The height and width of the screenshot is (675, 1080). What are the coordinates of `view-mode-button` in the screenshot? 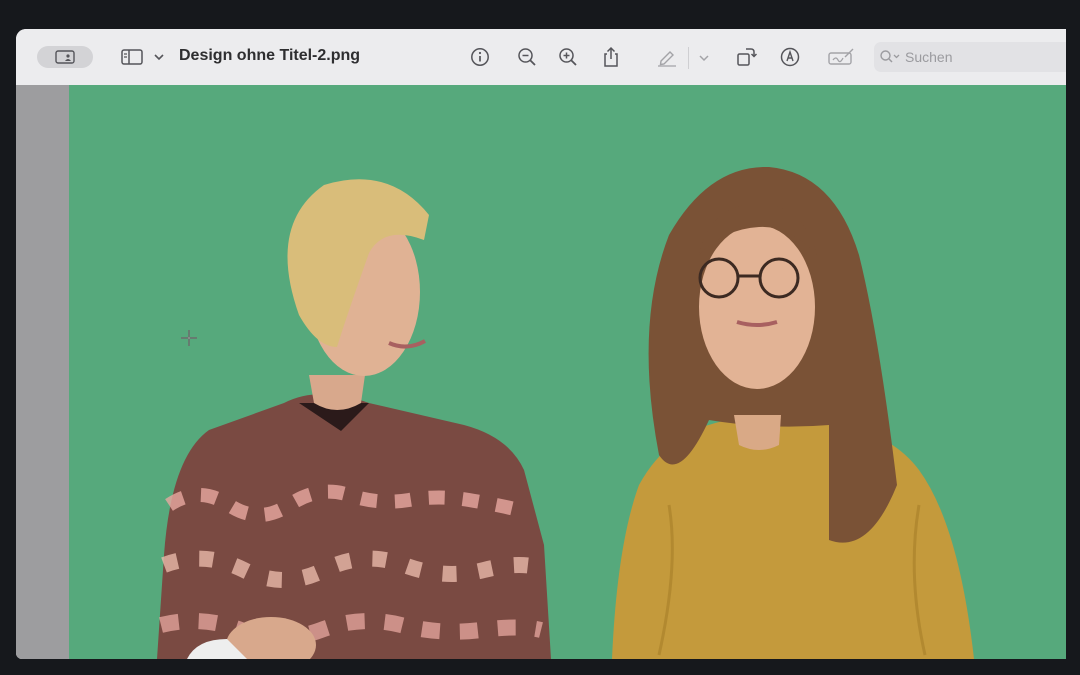 It's located at (65, 57).